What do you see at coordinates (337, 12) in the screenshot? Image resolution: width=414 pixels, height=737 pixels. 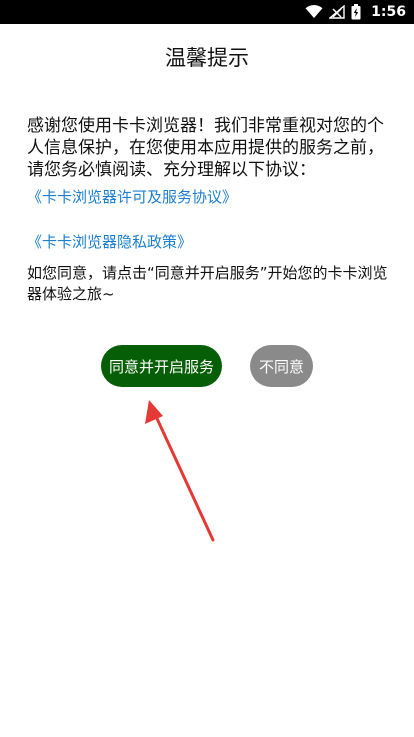 I see `signal-muted-icon` at bounding box center [337, 12].